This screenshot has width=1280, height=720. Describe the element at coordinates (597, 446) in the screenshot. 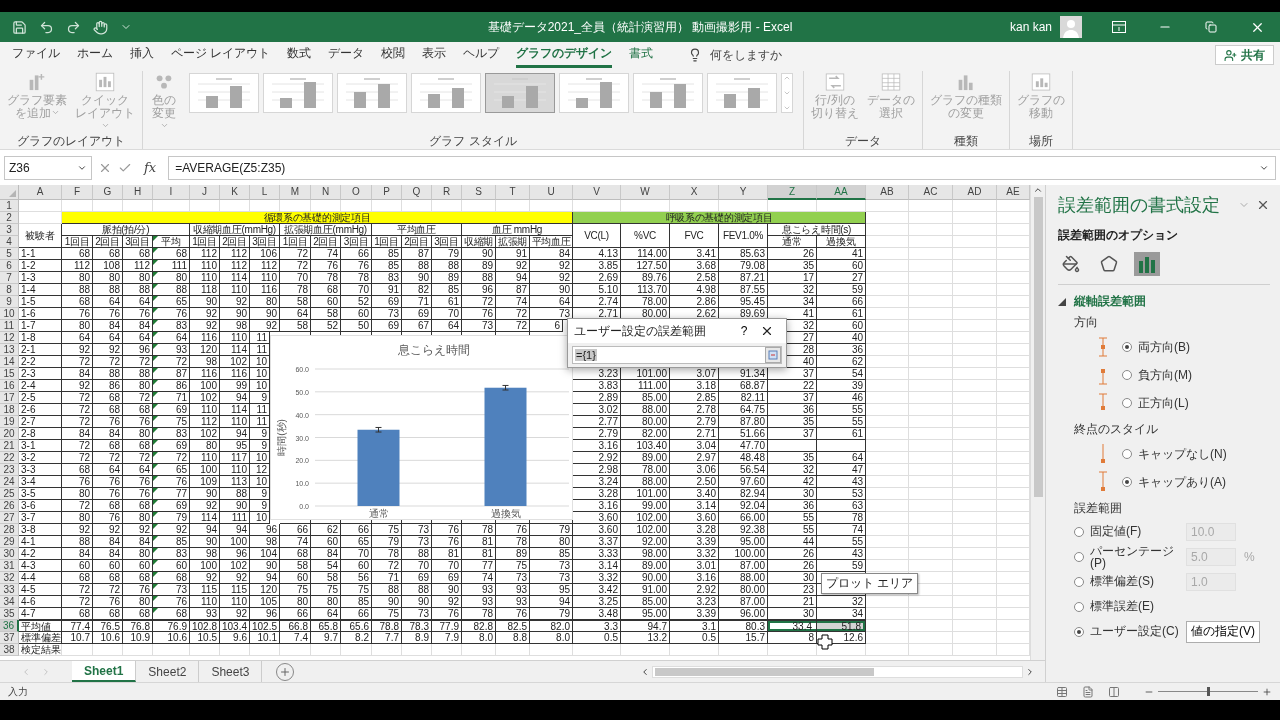

I see `table-cell: 3.16` at that location.